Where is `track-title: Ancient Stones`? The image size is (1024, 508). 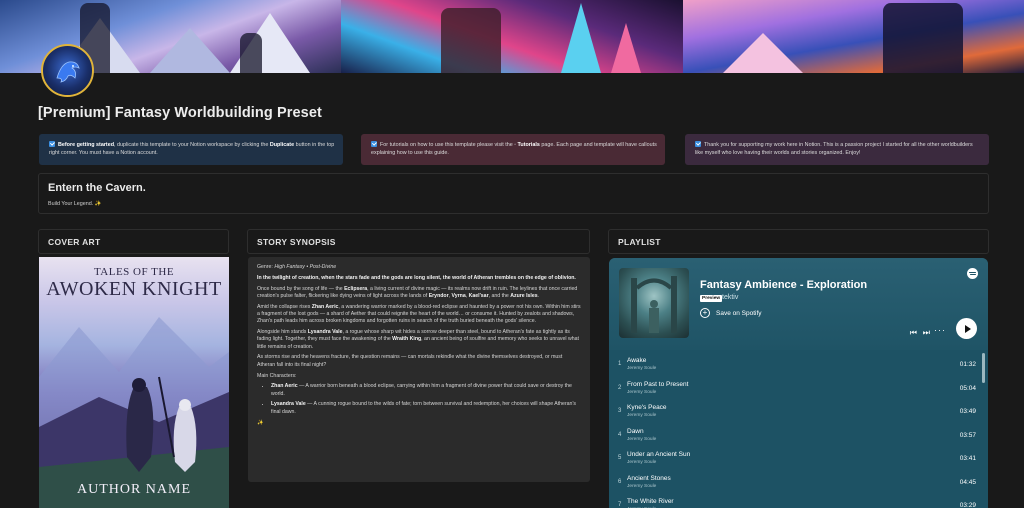
track-title: Ancient Stones is located at coordinates (649, 478).